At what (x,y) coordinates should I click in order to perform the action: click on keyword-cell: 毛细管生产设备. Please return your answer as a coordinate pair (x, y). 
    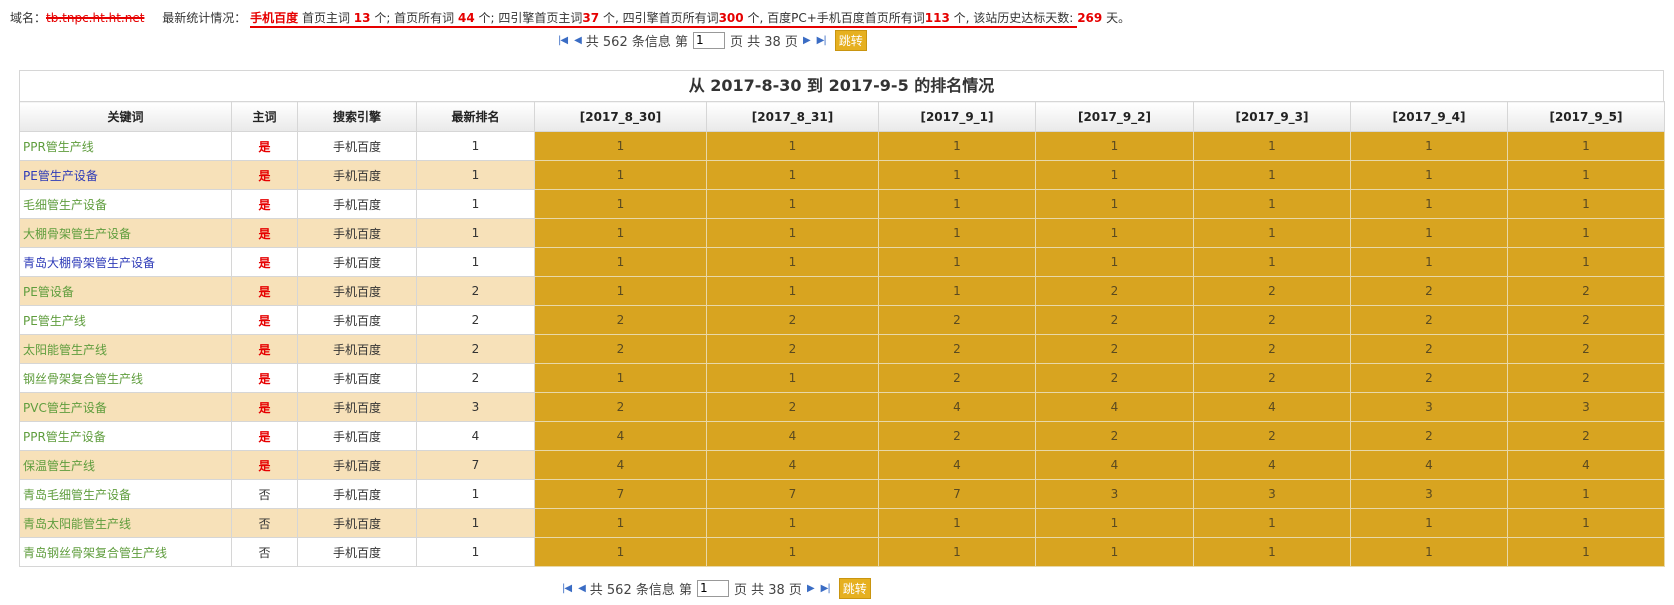
    Looking at the image, I should click on (125, 204).